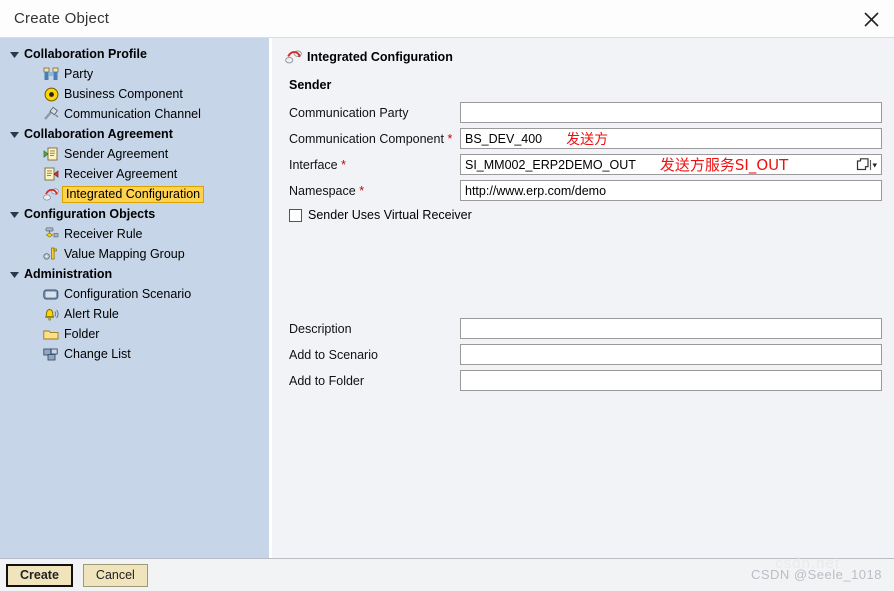 The height and width of the screenshot is (591, 894). Describe the element at coordinates (51, 354) in the screenshot. I see `change-list-icon` at that location.